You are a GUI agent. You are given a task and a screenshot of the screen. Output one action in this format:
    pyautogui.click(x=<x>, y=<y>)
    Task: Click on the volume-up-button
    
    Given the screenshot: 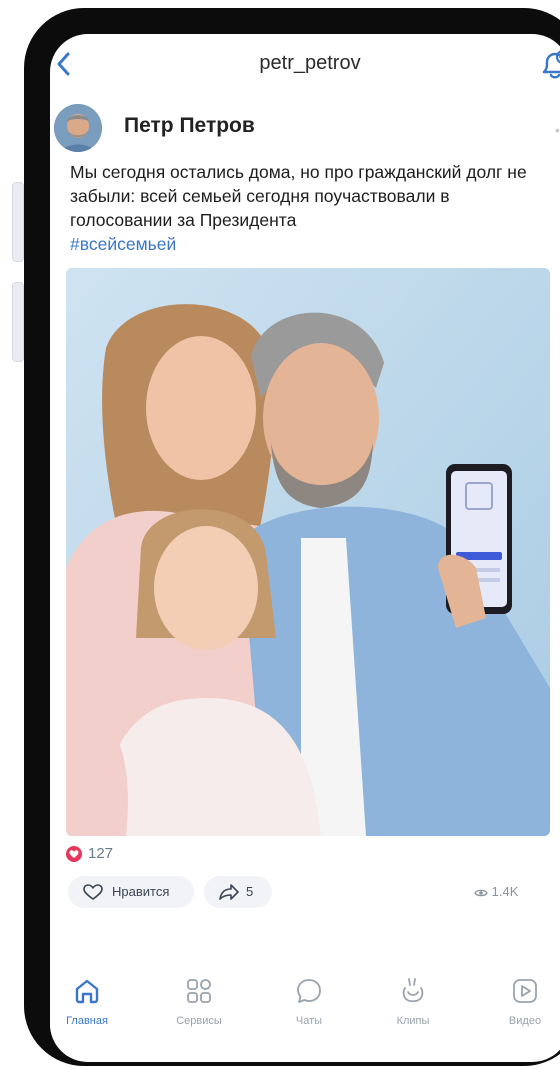 What is the action you would take?
    pyautogui.click(x=18, y=222)
    